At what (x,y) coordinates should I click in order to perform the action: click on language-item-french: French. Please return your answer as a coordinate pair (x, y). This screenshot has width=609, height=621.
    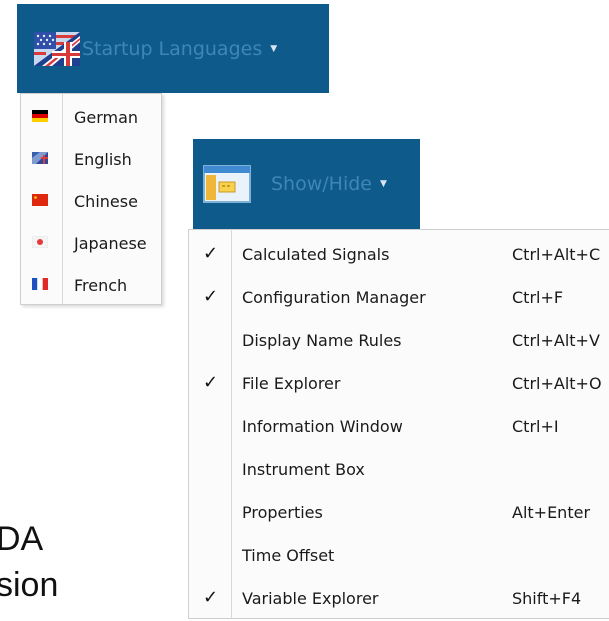
    Looking at the image, I should click on (91, 285).